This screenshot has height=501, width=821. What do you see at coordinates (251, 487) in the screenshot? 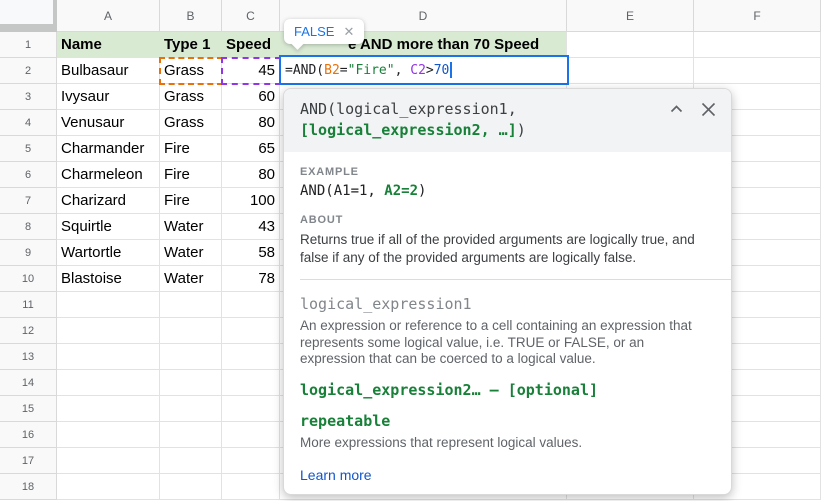
I see `cell-C18` at bounding box center [251, 487].